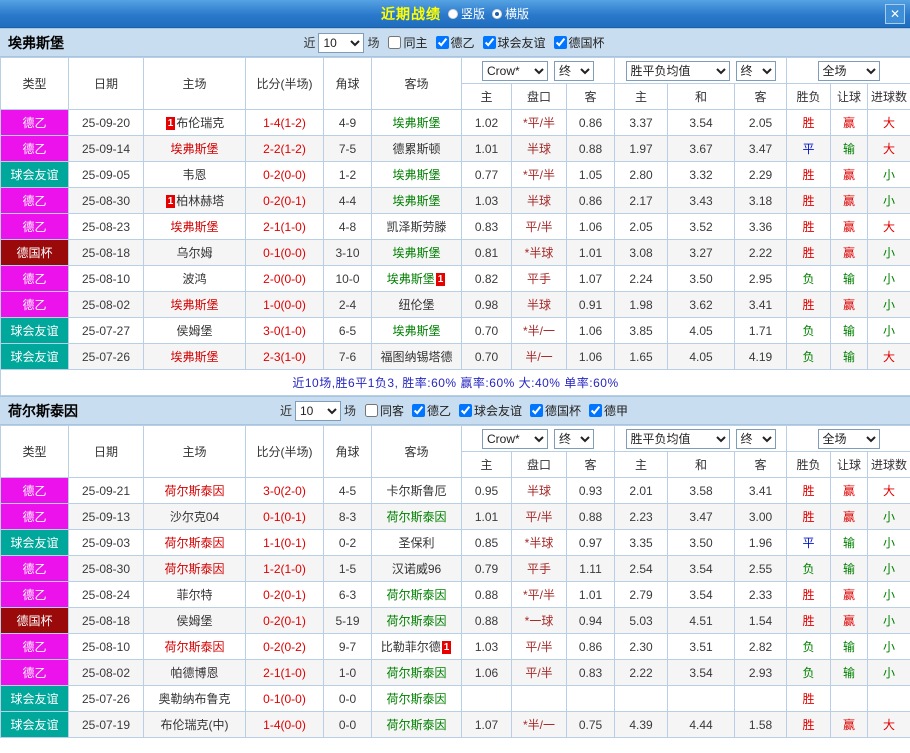  Describe the element at coordinates (466, 13) in the screenshot. I see `layout-radio-vertical: 竖版` at that location.